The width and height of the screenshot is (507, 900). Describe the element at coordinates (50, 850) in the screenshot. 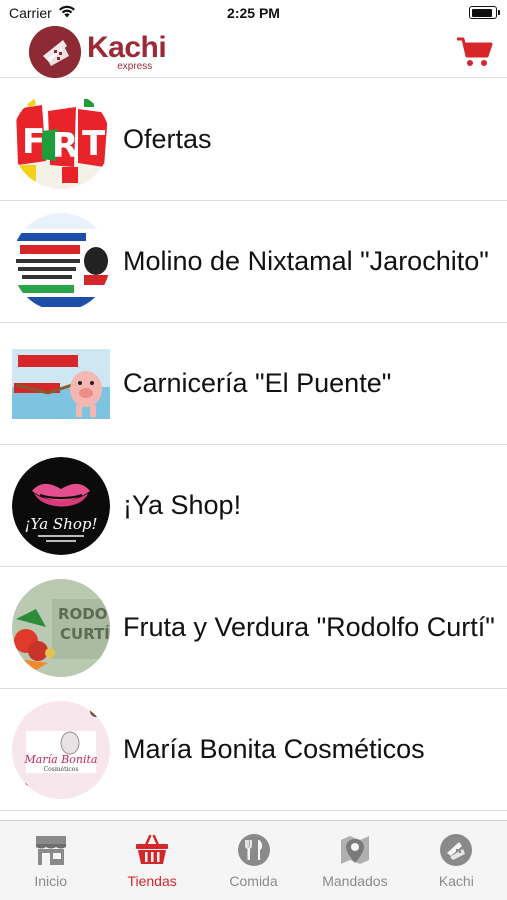

I see `store-icon` at that location.